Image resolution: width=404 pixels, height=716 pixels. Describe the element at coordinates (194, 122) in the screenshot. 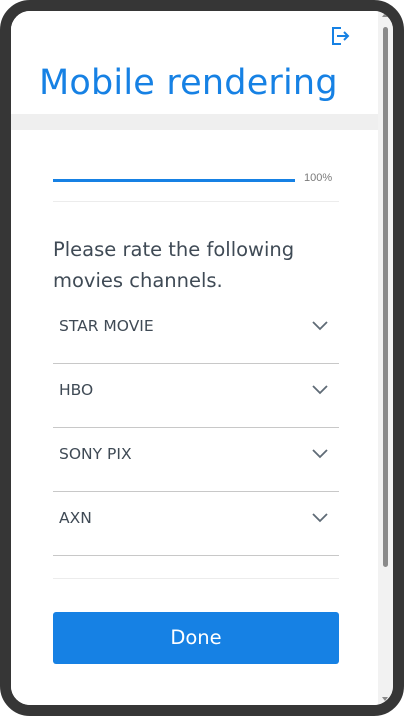

I see `header-band` at that location.